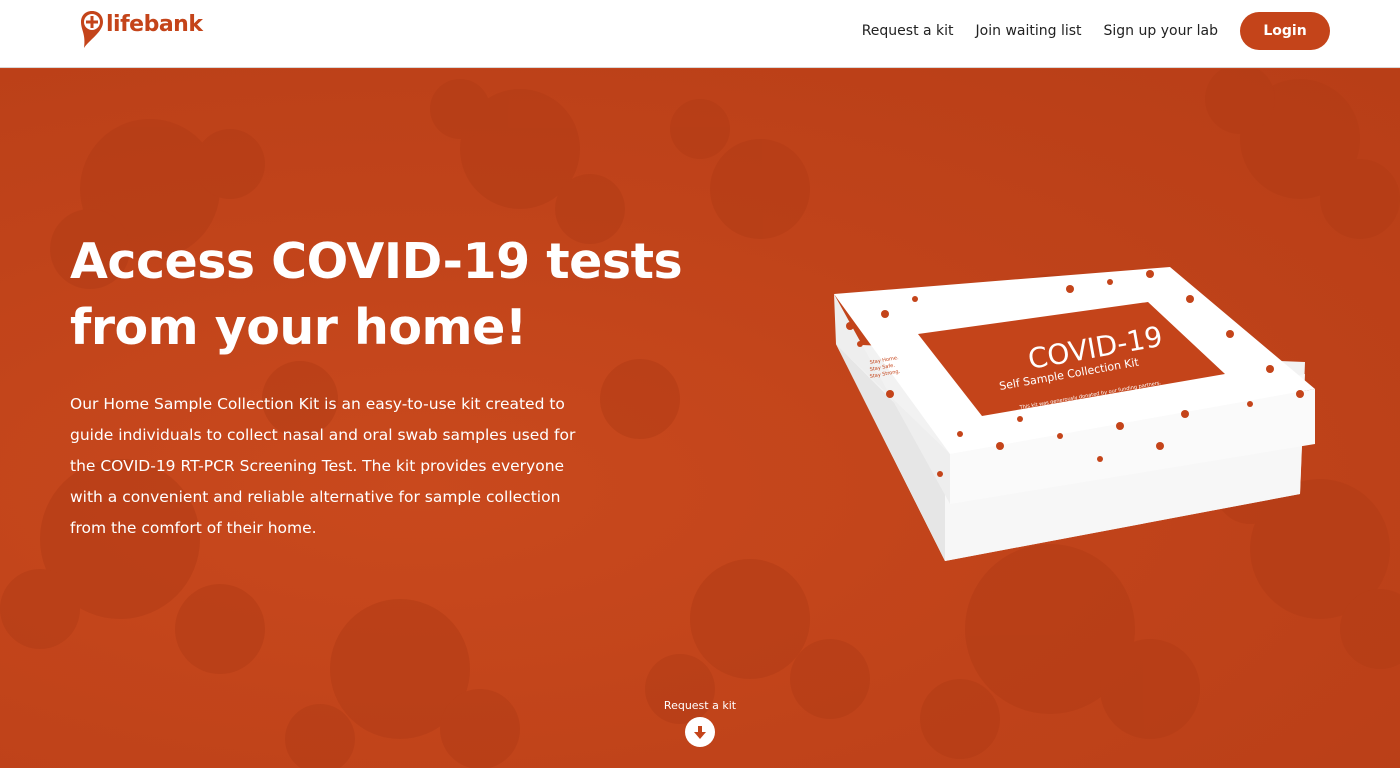 The width and height of the screenshot is (1400, 768). I want to click on scroll-request-kit: Request a kit, so click(700, 723).